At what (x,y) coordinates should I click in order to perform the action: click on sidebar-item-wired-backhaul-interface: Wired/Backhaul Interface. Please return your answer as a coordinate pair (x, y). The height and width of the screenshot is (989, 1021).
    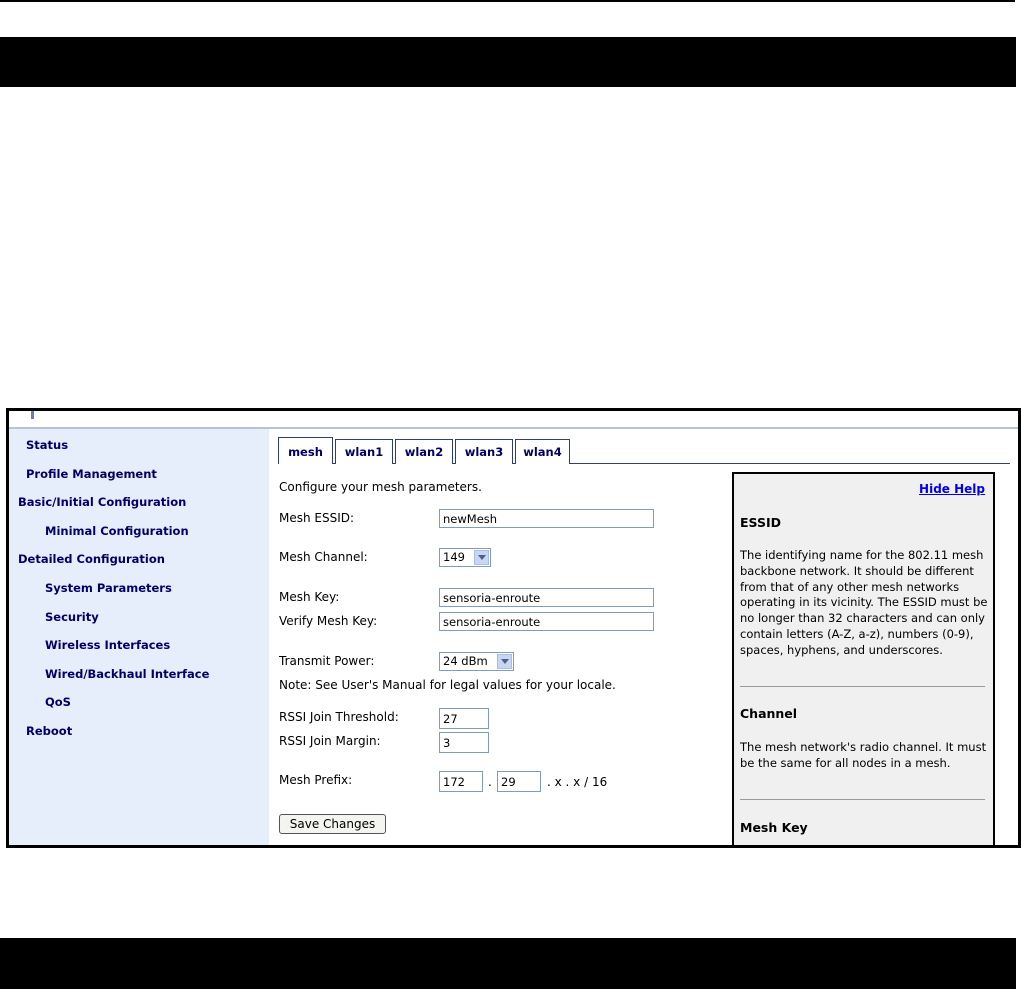
    Looking at the image, I should click on (127, 674).